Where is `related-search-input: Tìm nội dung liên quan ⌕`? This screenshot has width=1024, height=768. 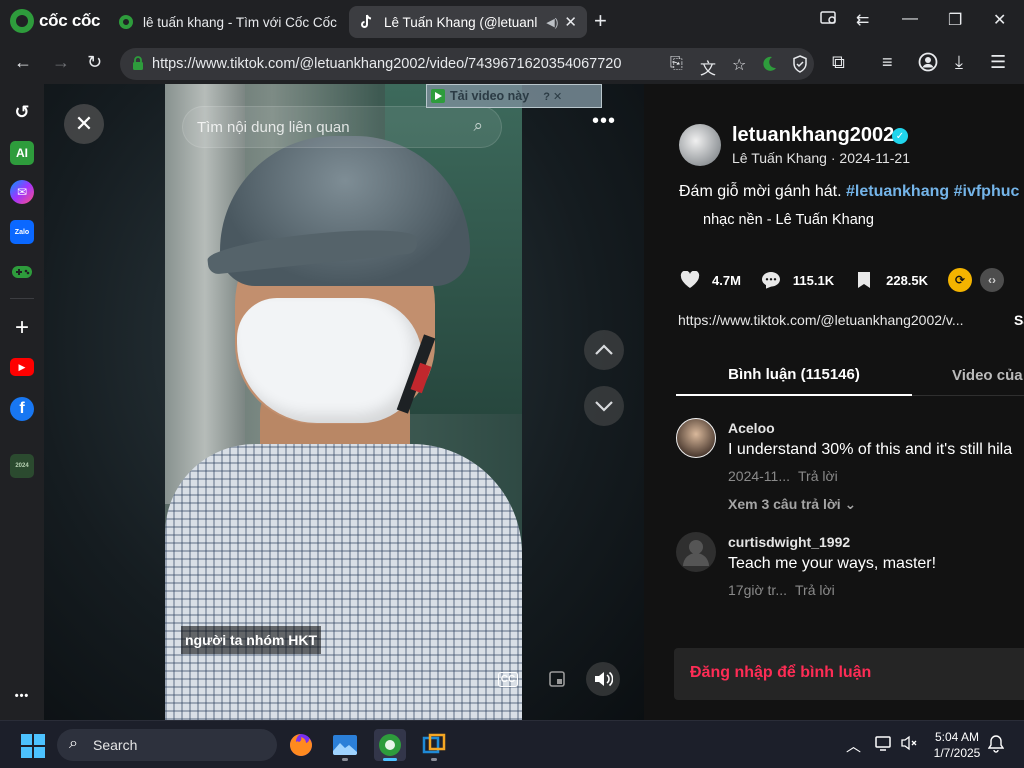 related-search-input: Tìm nội dung liên quan ⌕ is located at coordinates (342, 127).